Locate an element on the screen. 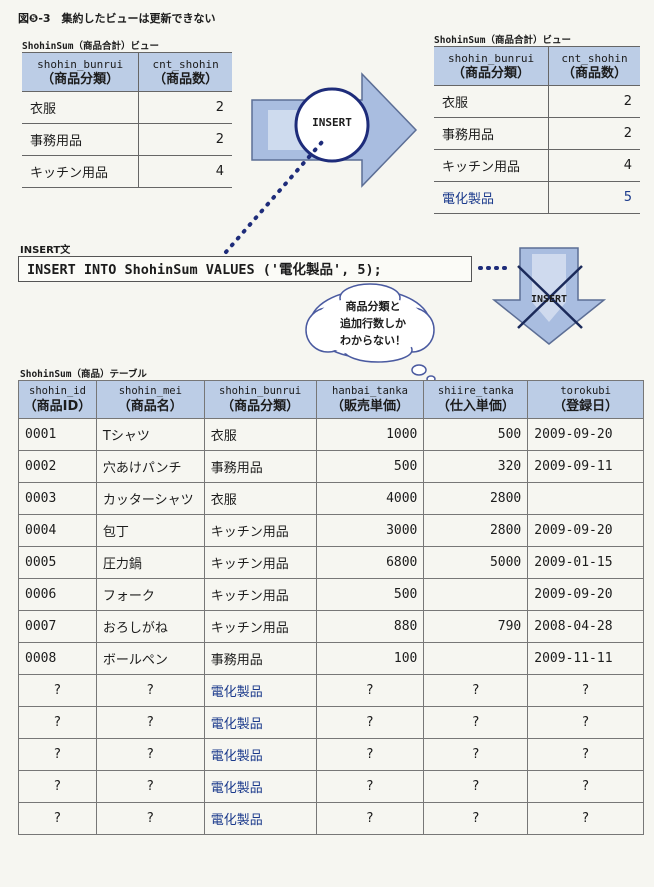 The width and height of the screenshot is (654, 887). cell-id: 0002 is located at coordinates (57, 466).